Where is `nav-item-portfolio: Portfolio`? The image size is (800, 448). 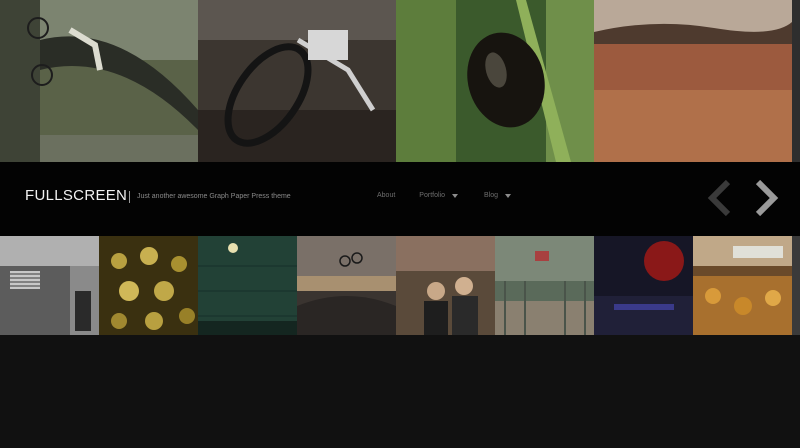 nav-item-portfolio: Portfolio is located at coordinates (438, 195).